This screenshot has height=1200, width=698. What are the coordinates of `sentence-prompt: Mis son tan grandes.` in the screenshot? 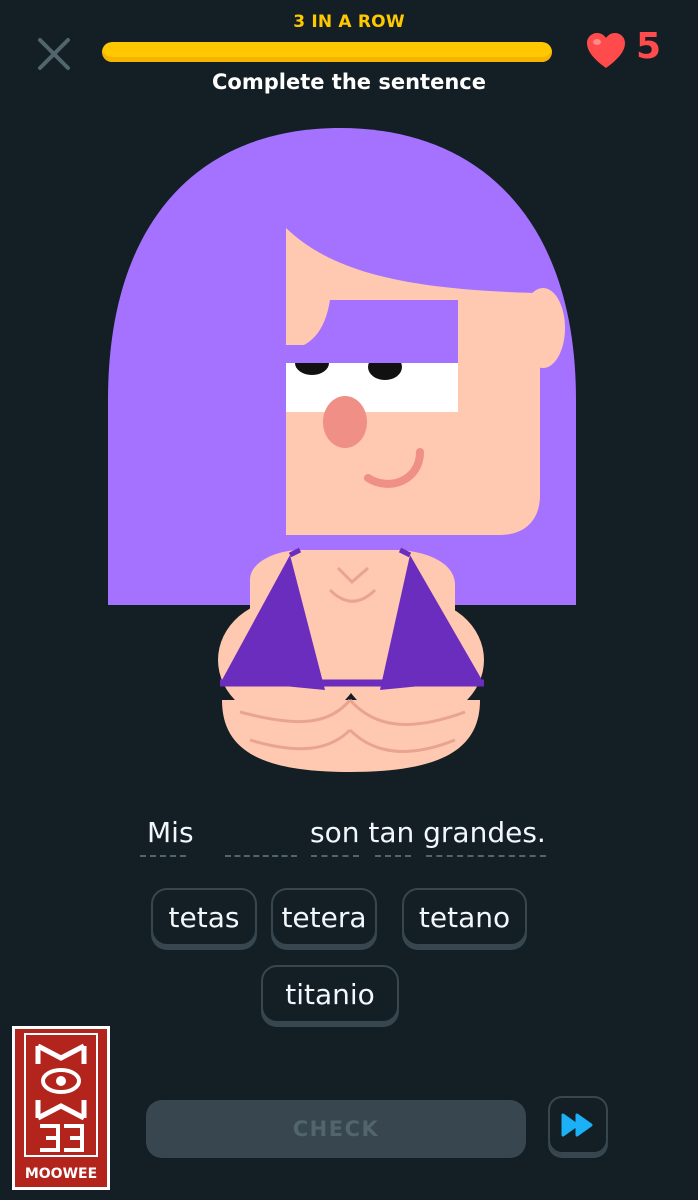 It's located at (349, 833).